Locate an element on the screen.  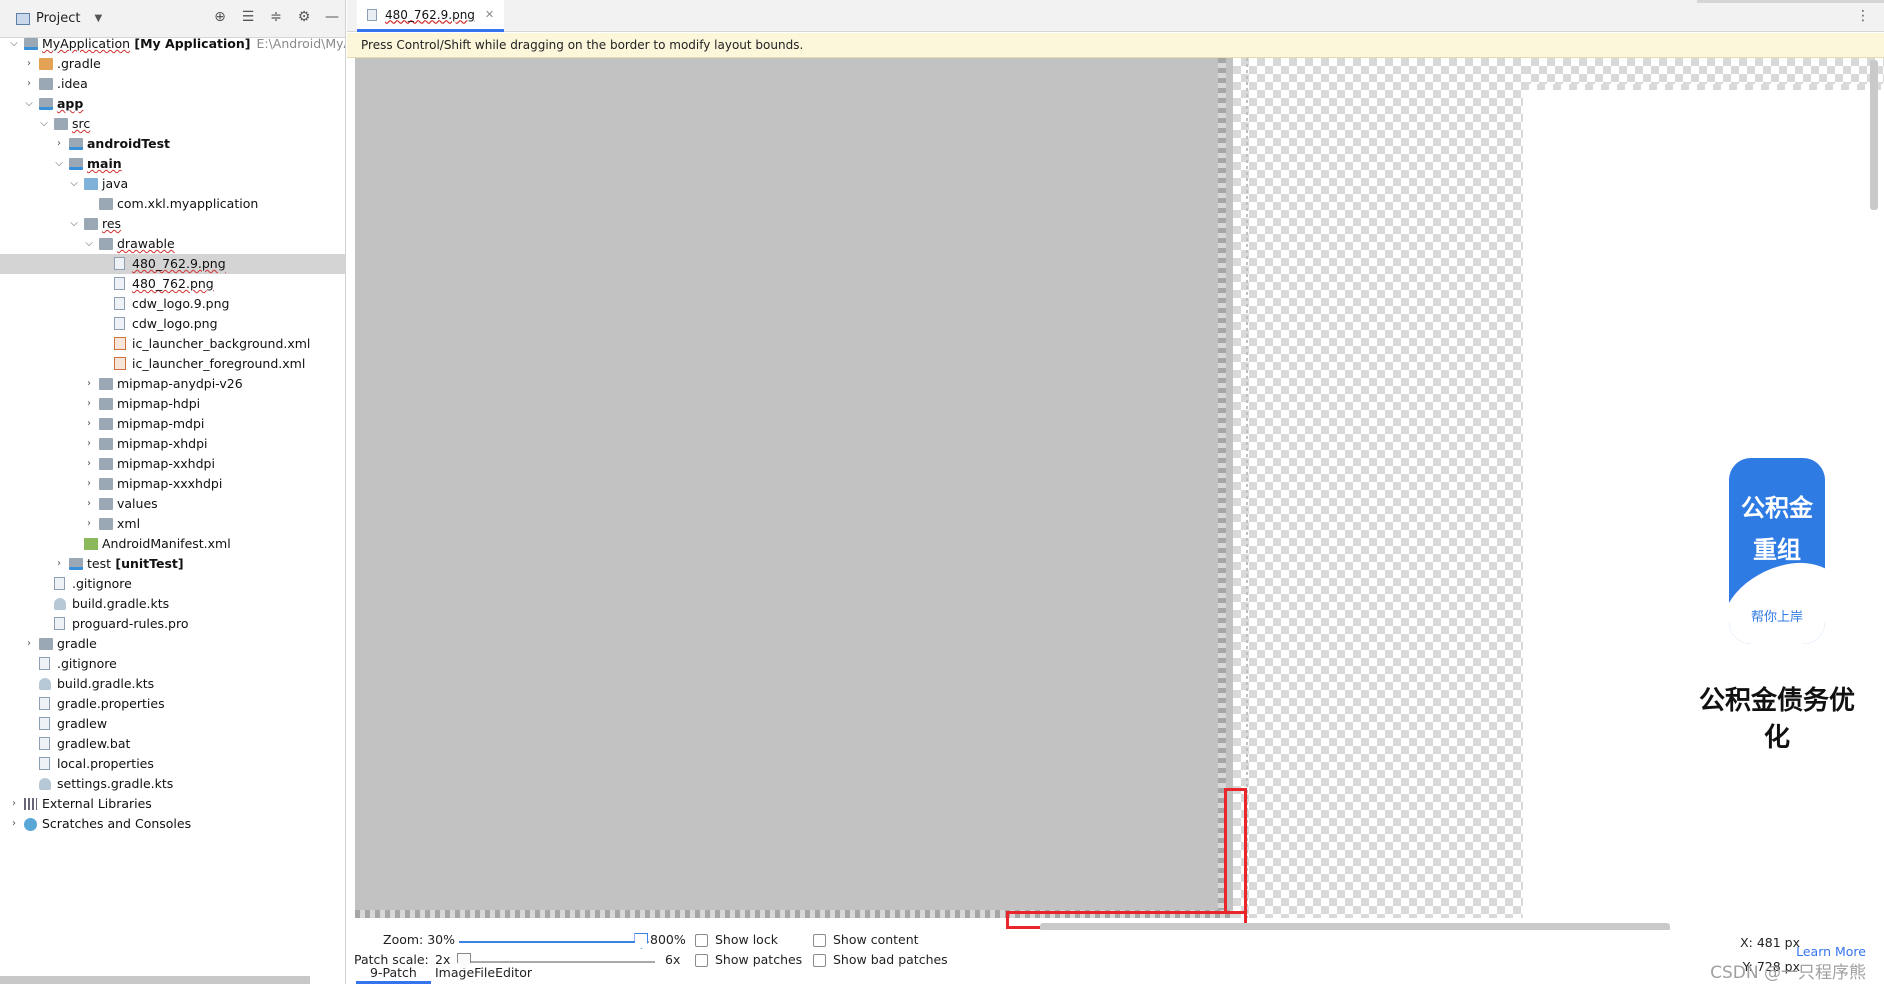
tree-item-label: .gradle is located at coordinates (79, 63).